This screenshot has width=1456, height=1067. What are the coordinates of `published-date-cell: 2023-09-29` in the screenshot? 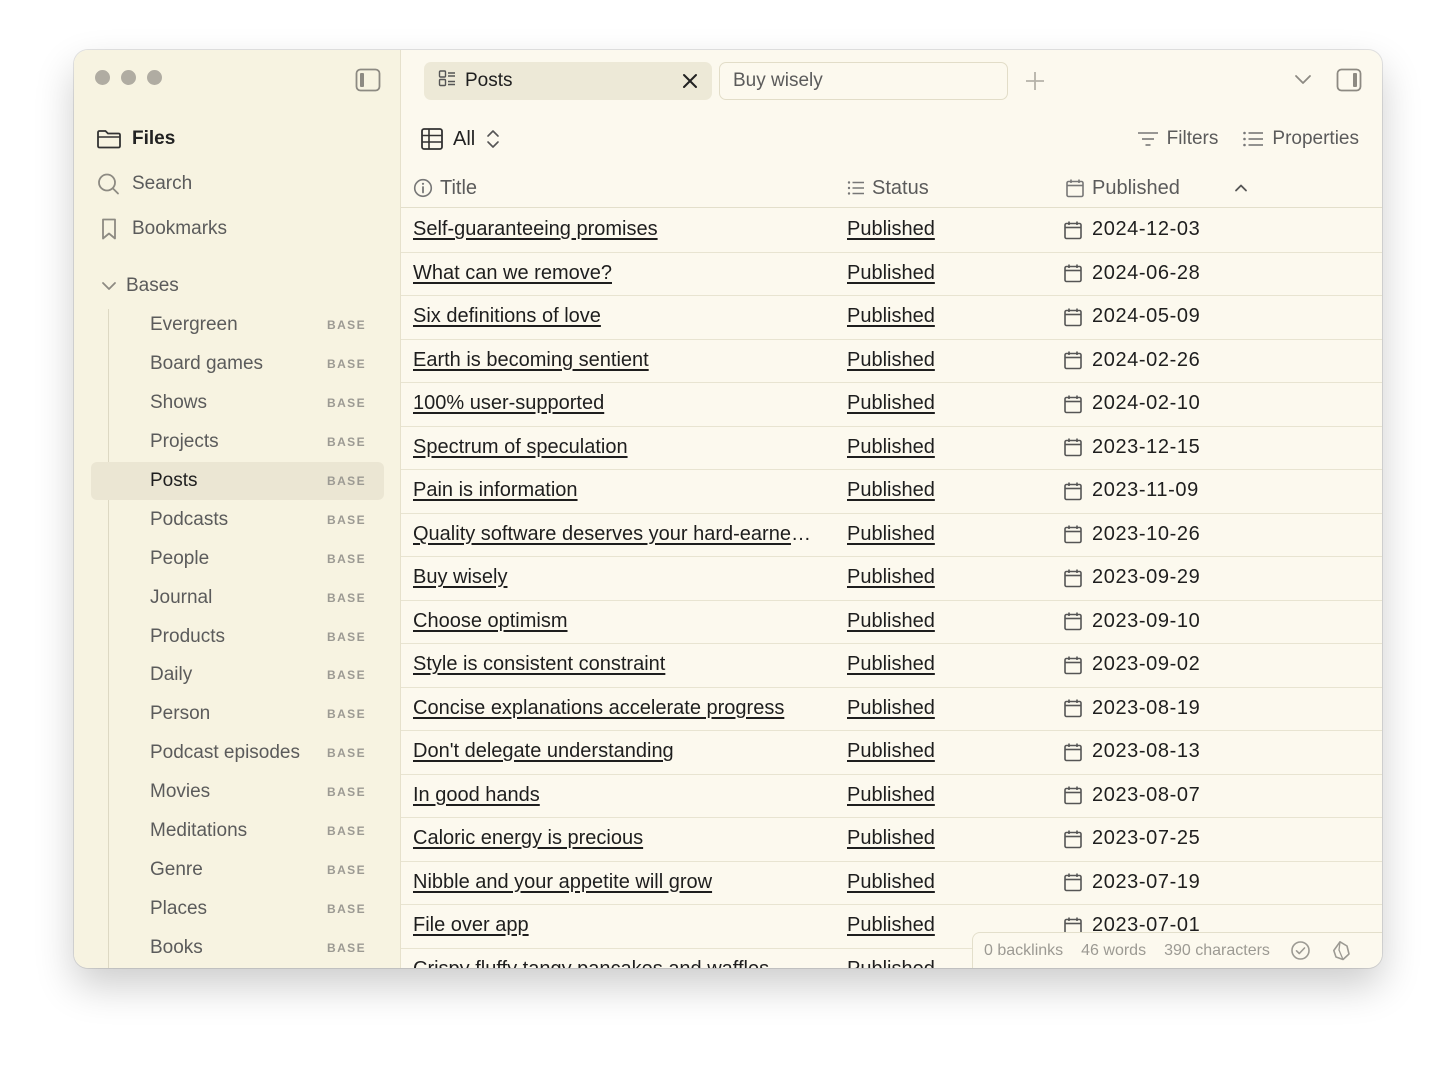 It's located at (1131, 577).